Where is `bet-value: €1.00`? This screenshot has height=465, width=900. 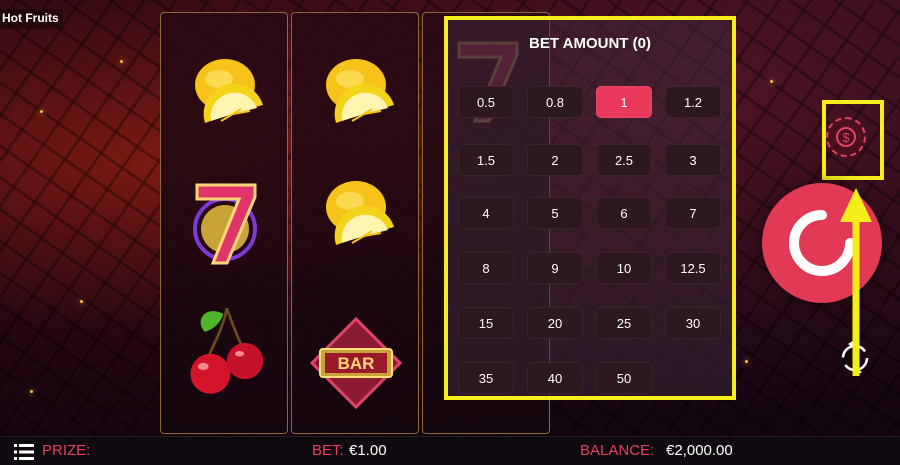 bet-value: €1.00 is located at coordinates (368, 450).